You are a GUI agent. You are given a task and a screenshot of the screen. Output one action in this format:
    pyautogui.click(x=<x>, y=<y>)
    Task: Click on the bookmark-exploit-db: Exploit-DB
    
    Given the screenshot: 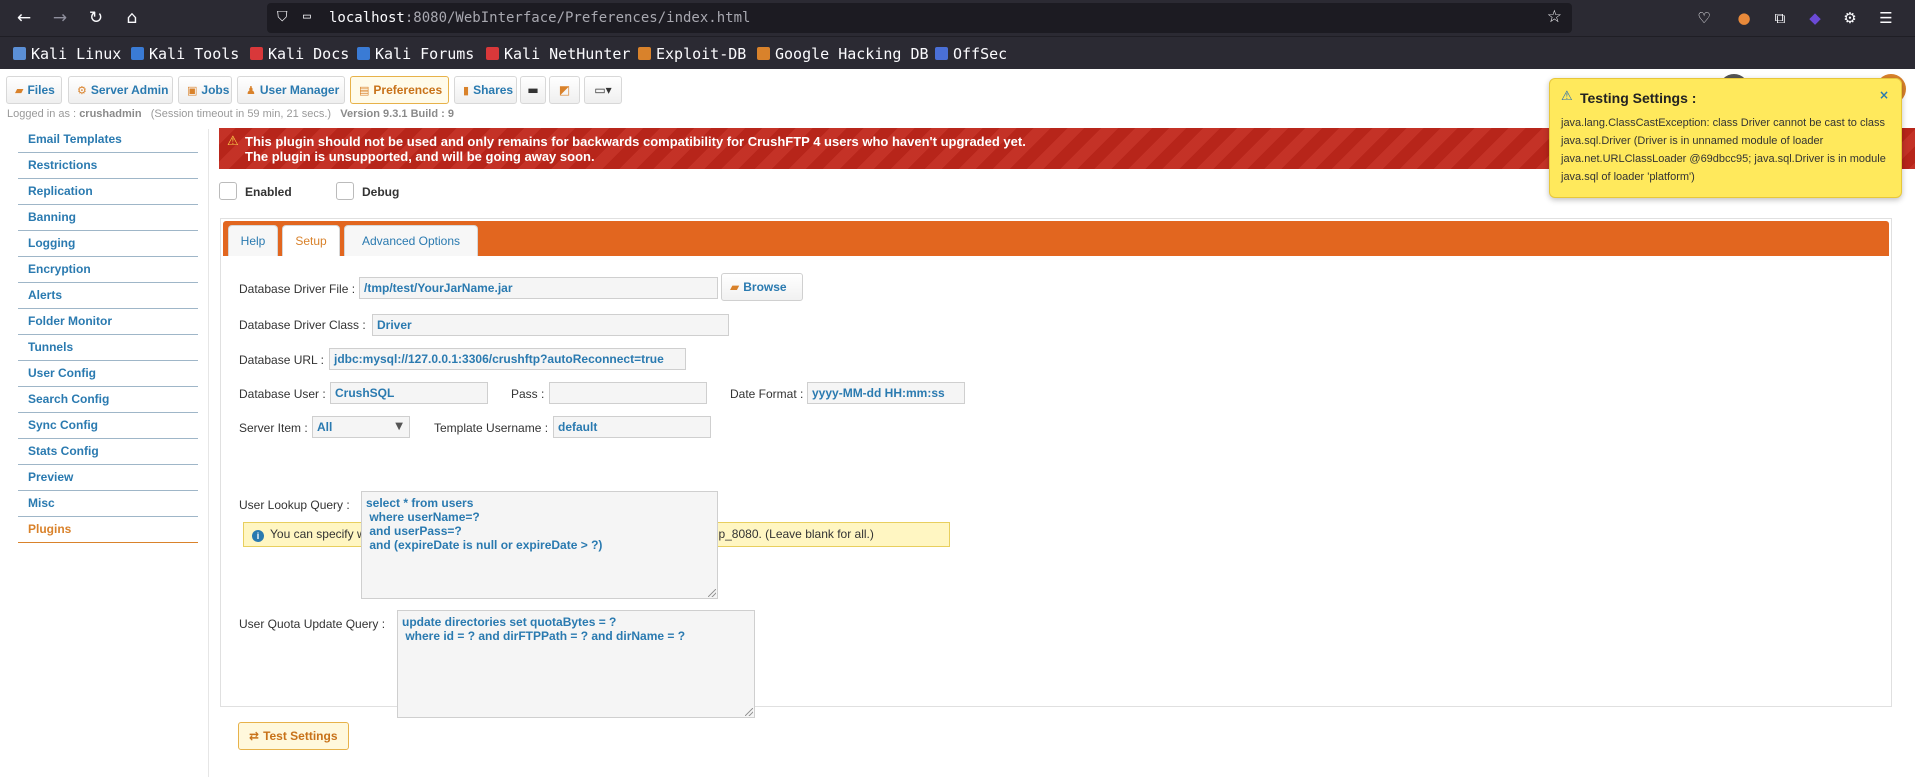 What is the action you would take?
    pyautogui.click(x=692, y=54)
    